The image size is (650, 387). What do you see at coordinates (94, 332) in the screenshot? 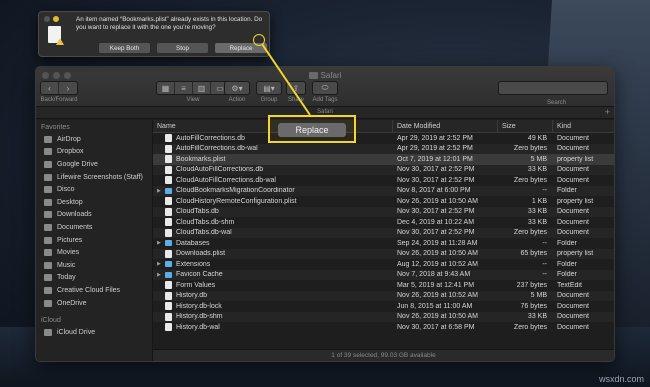
I see `icloud-item: iCloud Drive` at bounding box center [94, 332].